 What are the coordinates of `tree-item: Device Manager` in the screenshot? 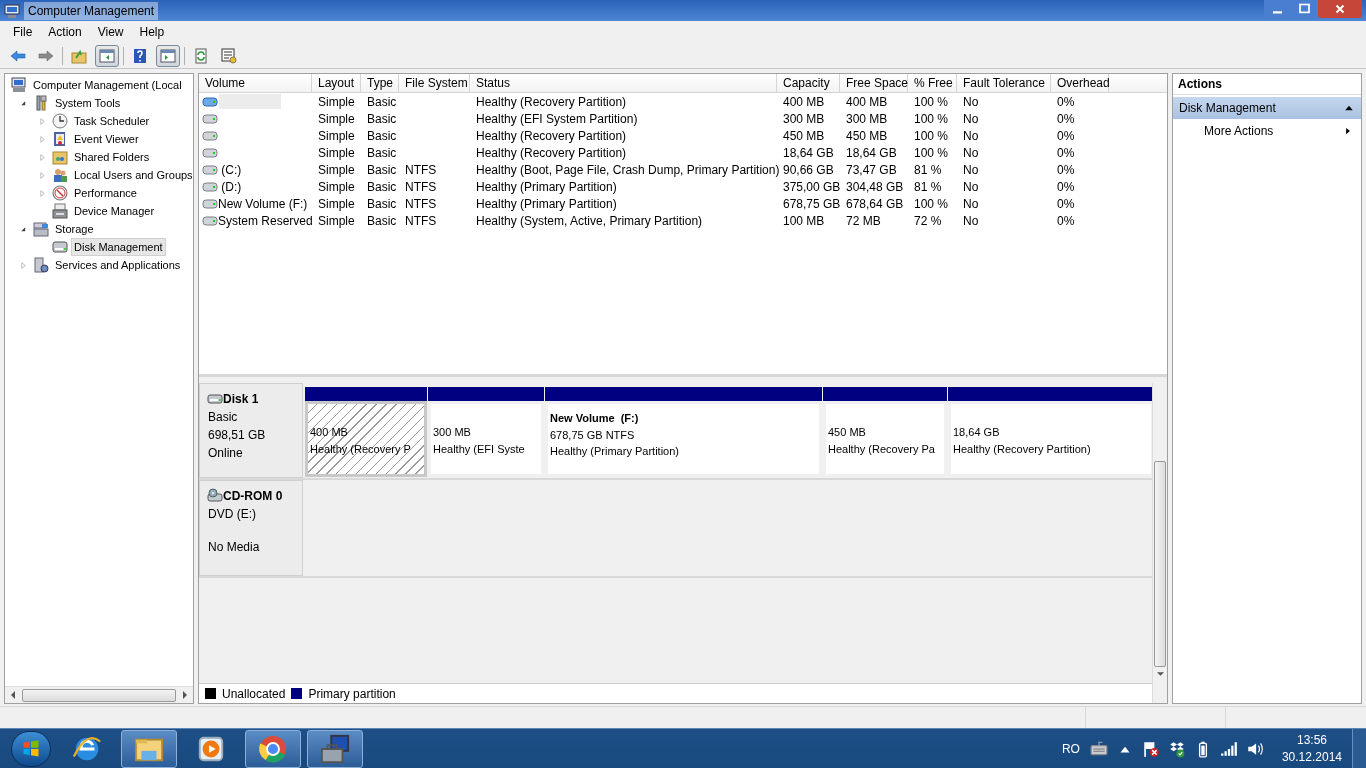 It's located at (114, 211).